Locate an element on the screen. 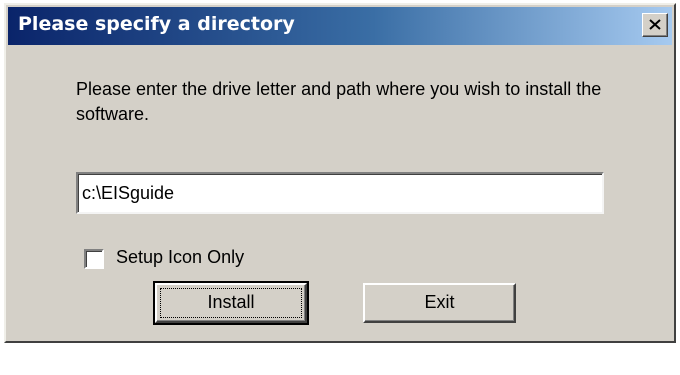 Image resolution: width=680 pixels, height=375 pixels. install-path-input is located at coordinates (340, 193).